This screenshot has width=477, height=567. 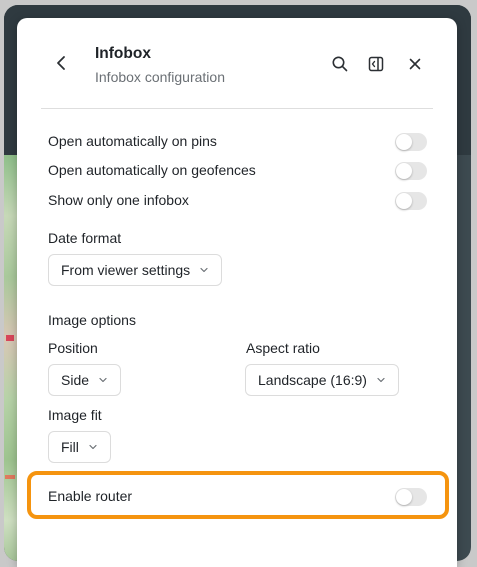 What do you see at coordinates (340, 64) in the screenshot?
I see `search-icon` at bounding box center [340, 64].